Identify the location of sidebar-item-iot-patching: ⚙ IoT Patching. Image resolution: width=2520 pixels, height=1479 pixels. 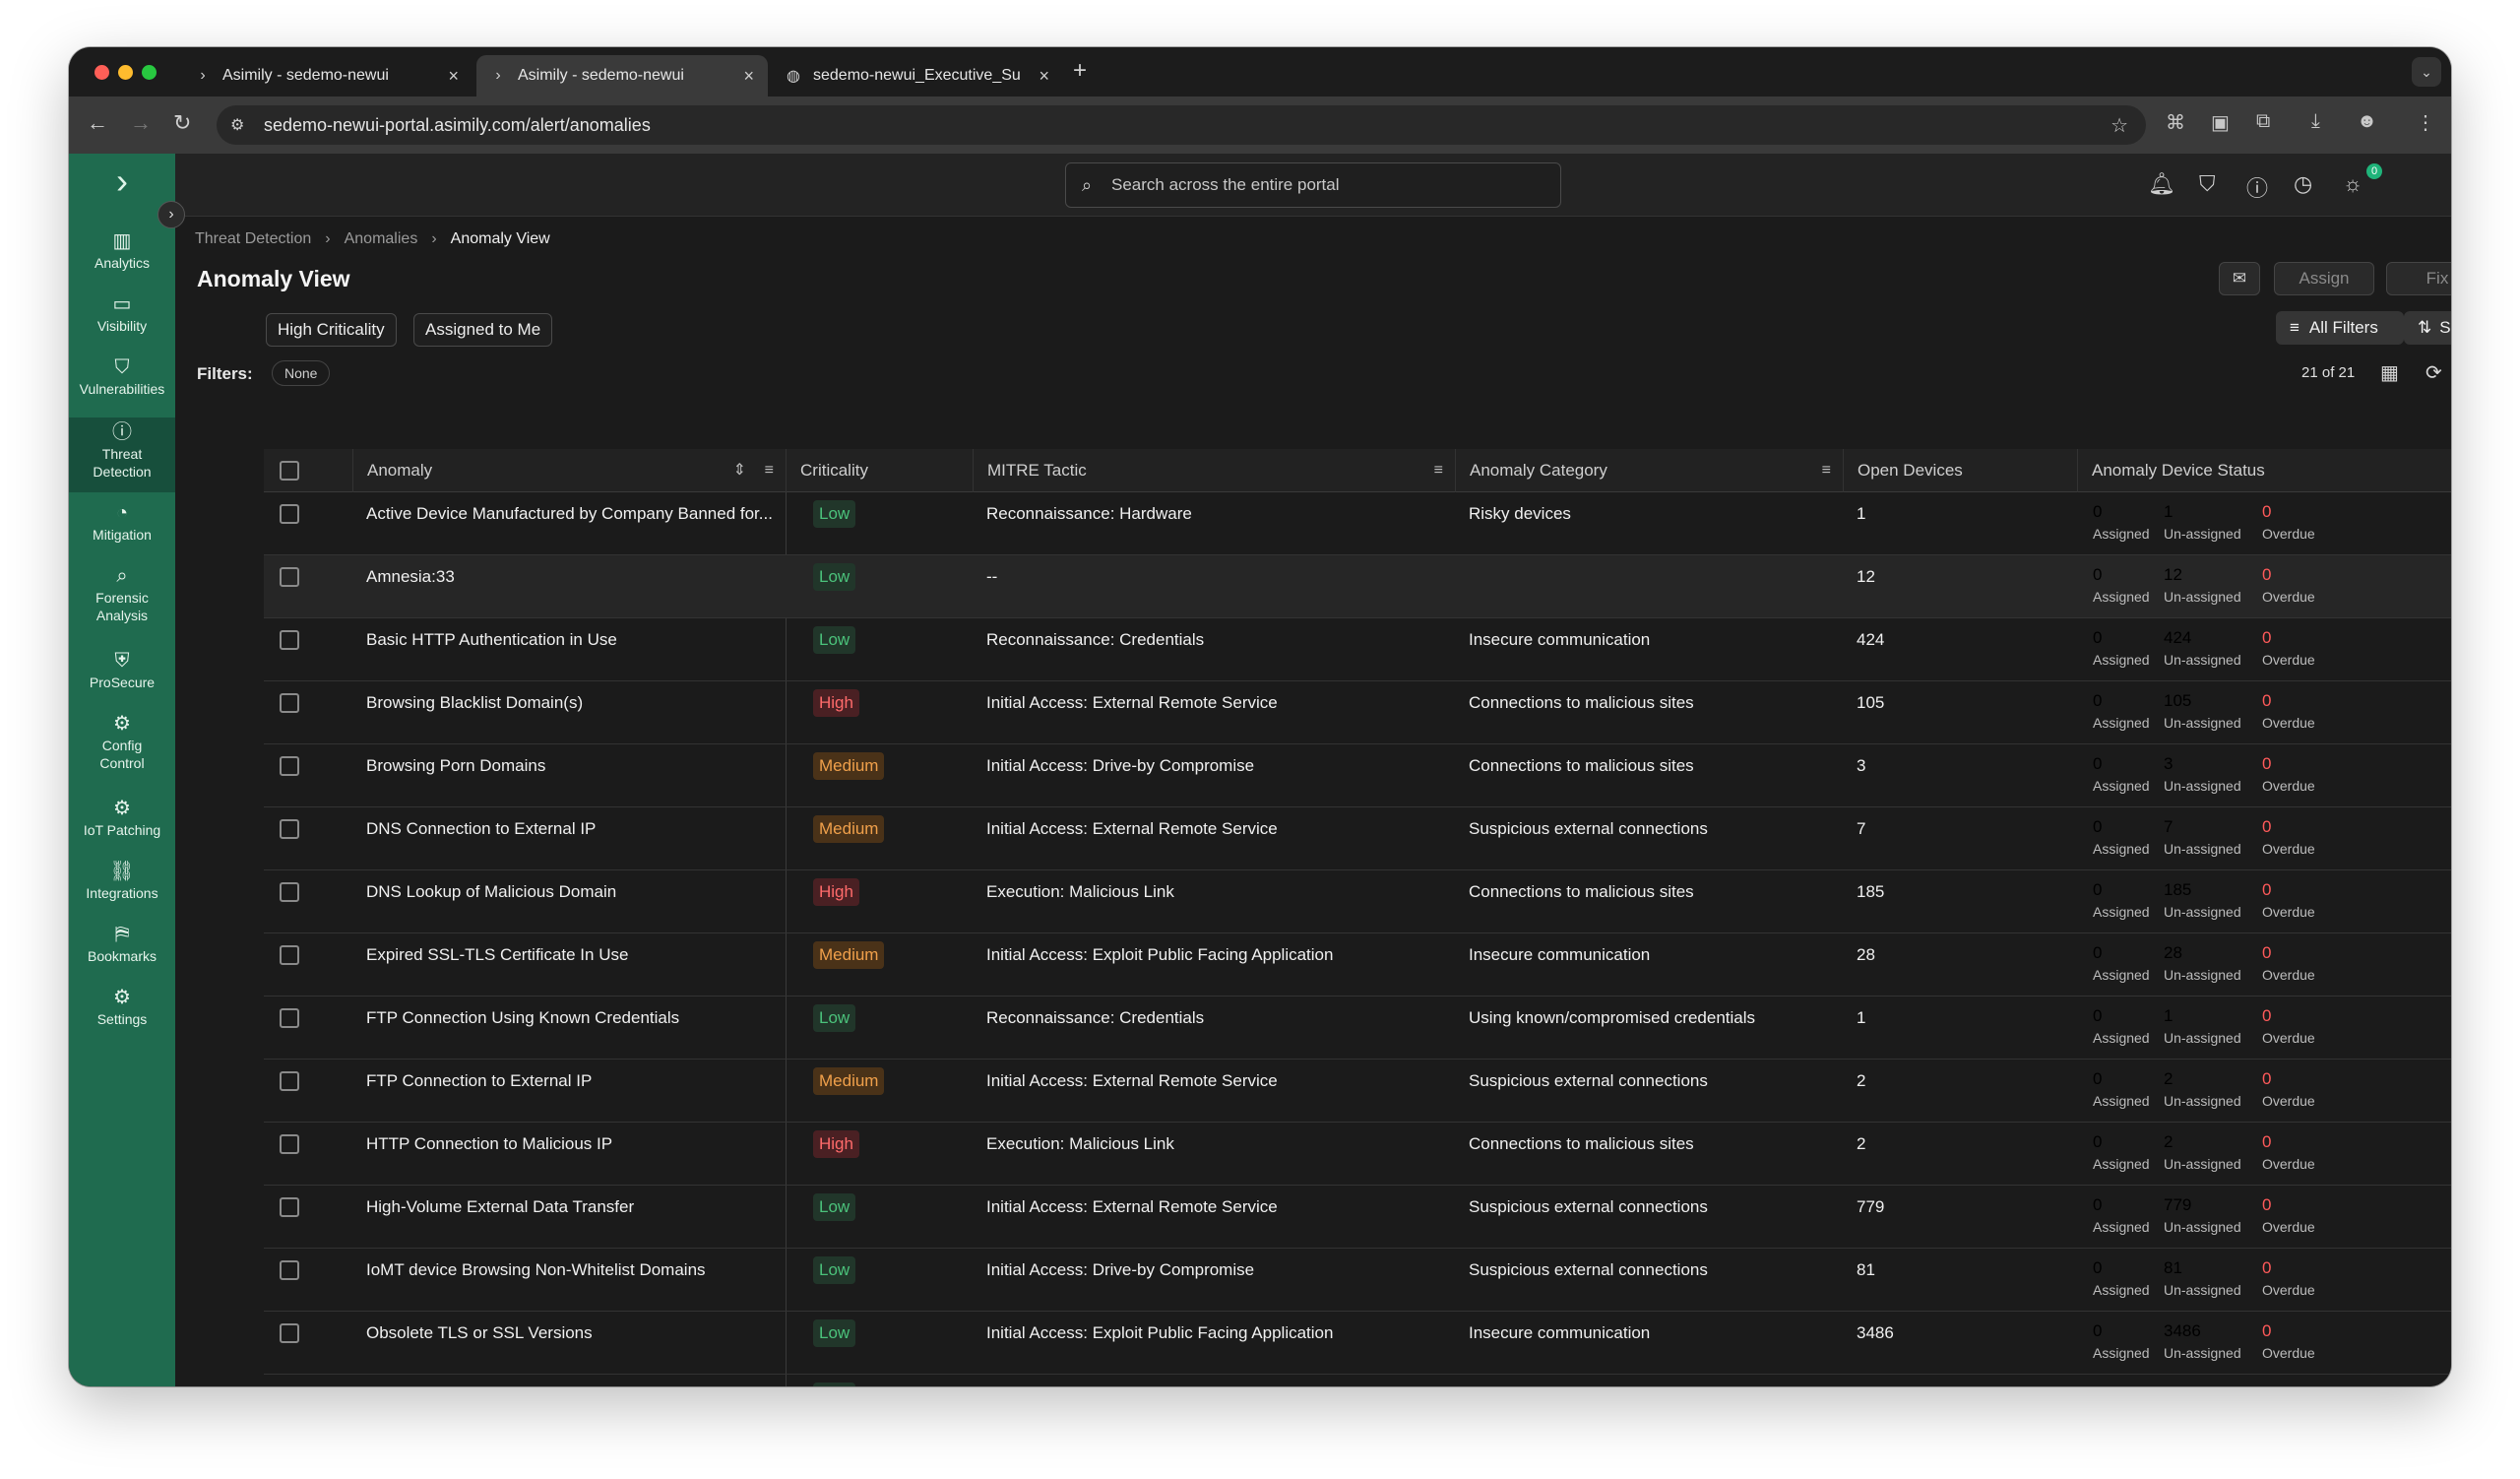
(122, 827).